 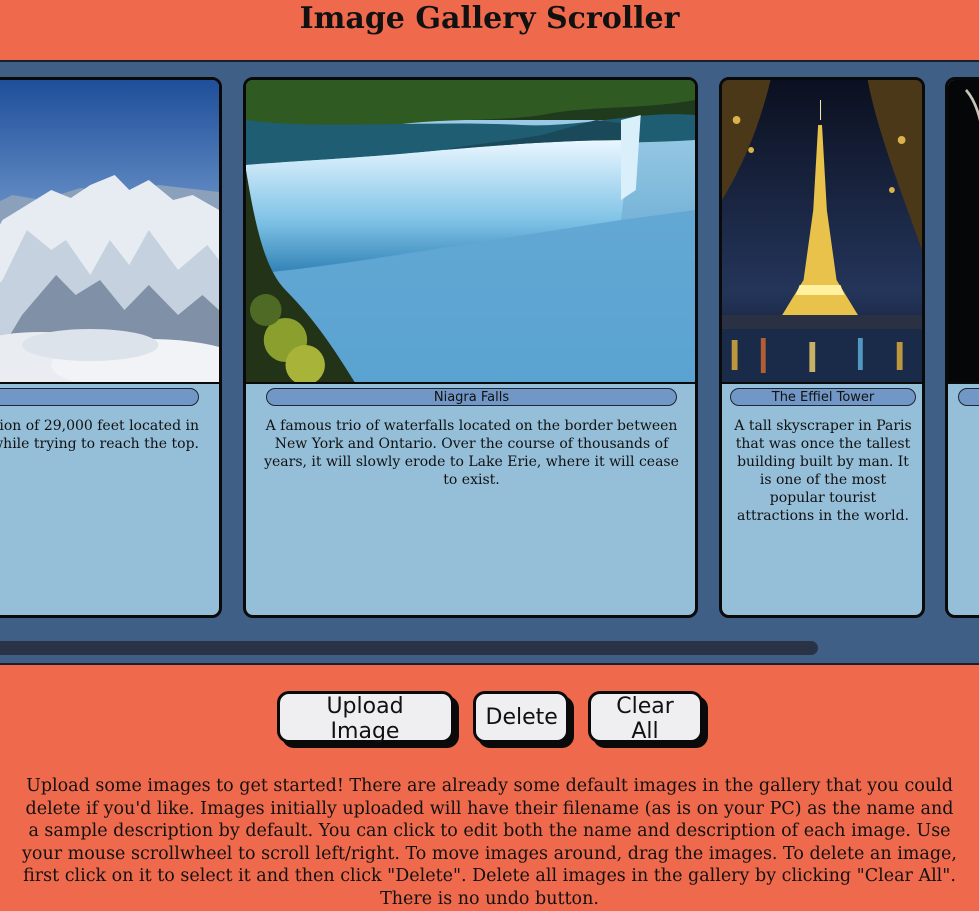 I want to click on eiffel-tower-image, so click(x=822, y=232).